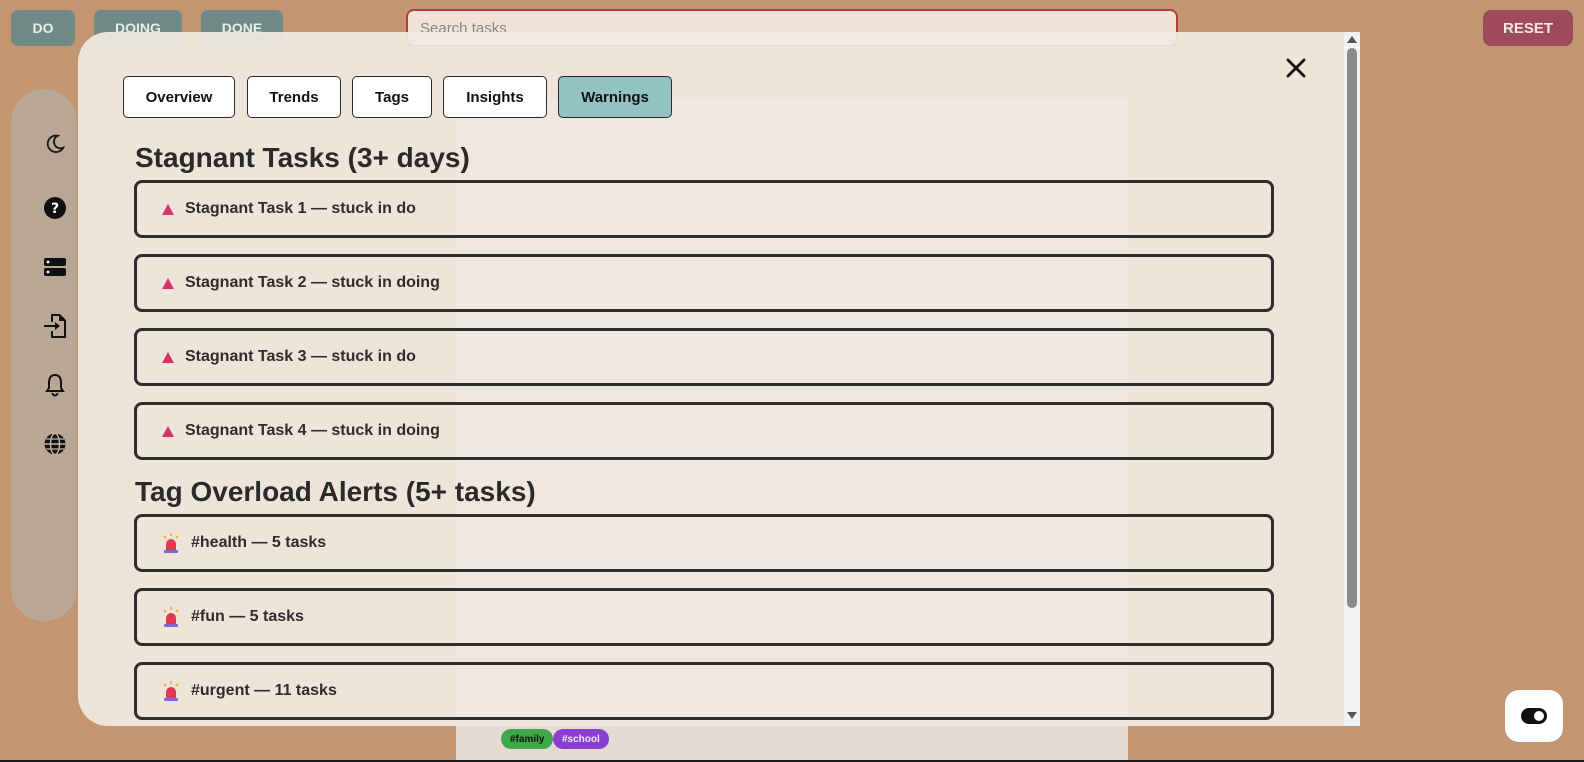 The height and width of the screenshot is (762, 1584). What do you see at coordinates (704, 209) in the screenshot?
I see `stagnant-task-card: Stagnant Task 1 — stuck in do` at bounding box center [704, 209].